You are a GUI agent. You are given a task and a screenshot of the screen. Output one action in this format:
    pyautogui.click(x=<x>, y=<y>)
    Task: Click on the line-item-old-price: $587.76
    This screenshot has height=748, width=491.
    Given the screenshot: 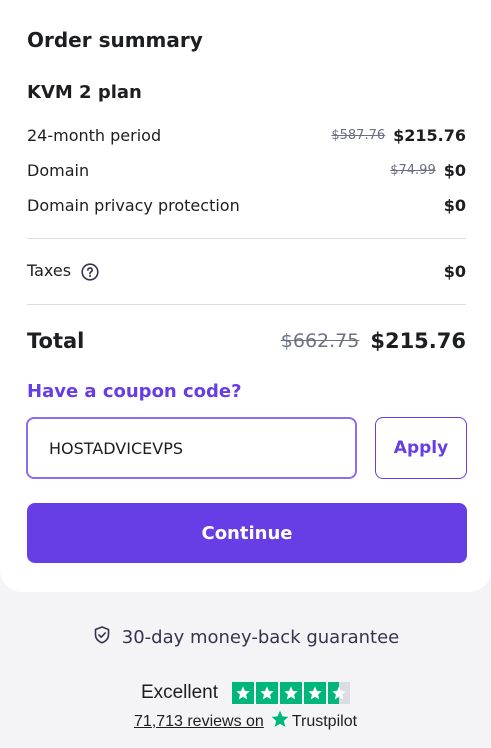 What is the action you would take?
    pyautogui.click(x=358, y=135)
    